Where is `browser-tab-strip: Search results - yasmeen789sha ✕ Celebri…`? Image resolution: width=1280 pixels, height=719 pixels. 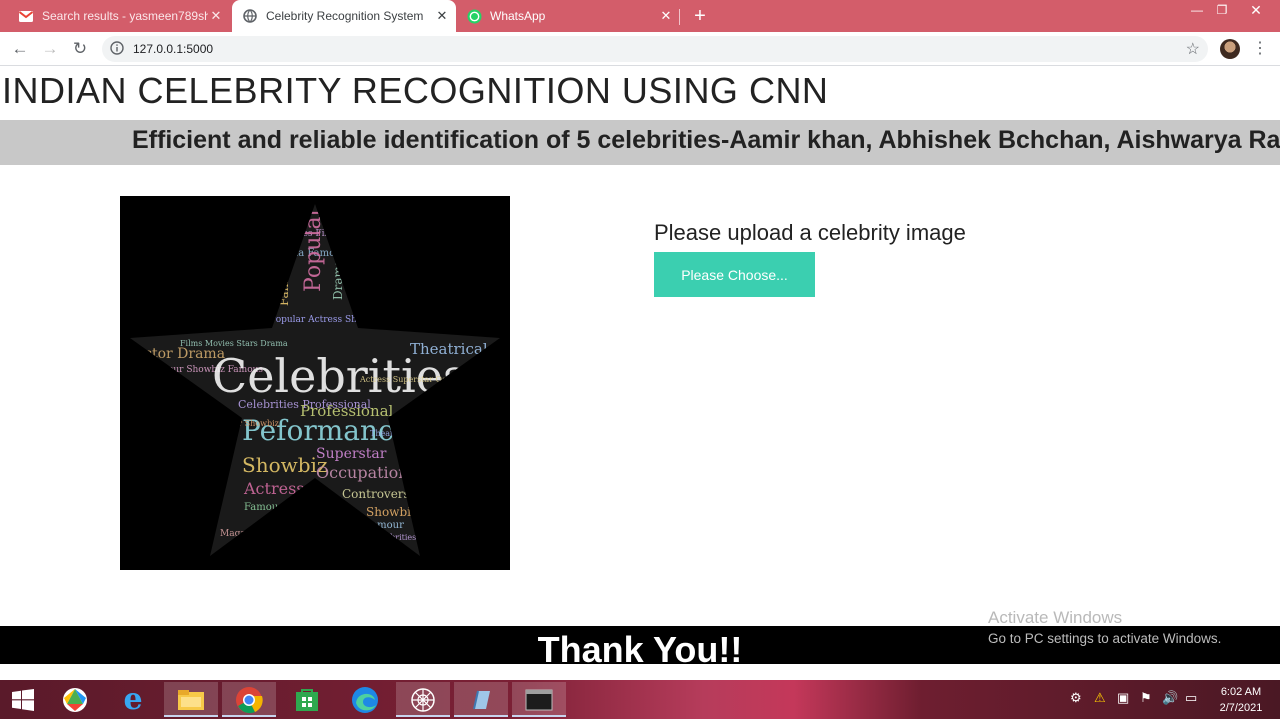 browser-tab-strip: Search results - yasmeen789sha ✕ Celebri… is located at coordinates (640, 16).